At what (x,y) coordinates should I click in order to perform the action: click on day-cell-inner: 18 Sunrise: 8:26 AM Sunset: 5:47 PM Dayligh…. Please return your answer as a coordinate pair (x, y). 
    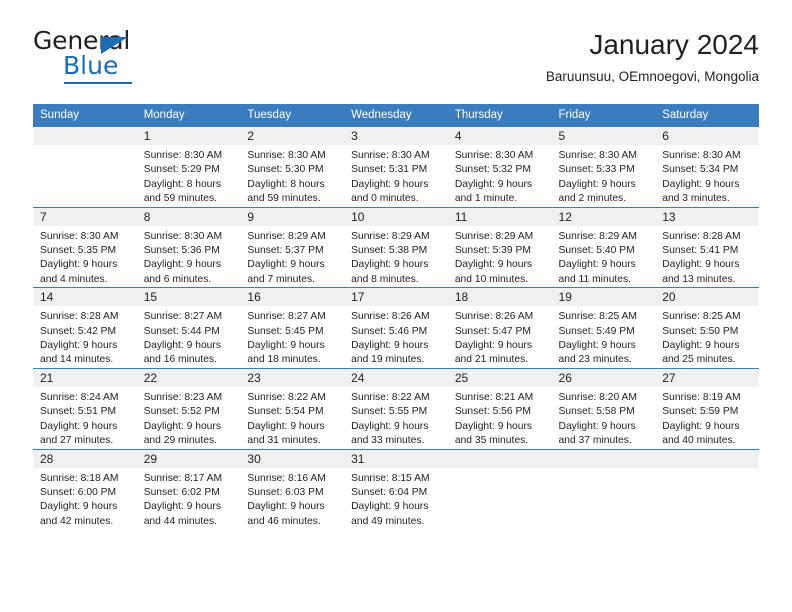
    Looking at the image, I should click on (499, 328).